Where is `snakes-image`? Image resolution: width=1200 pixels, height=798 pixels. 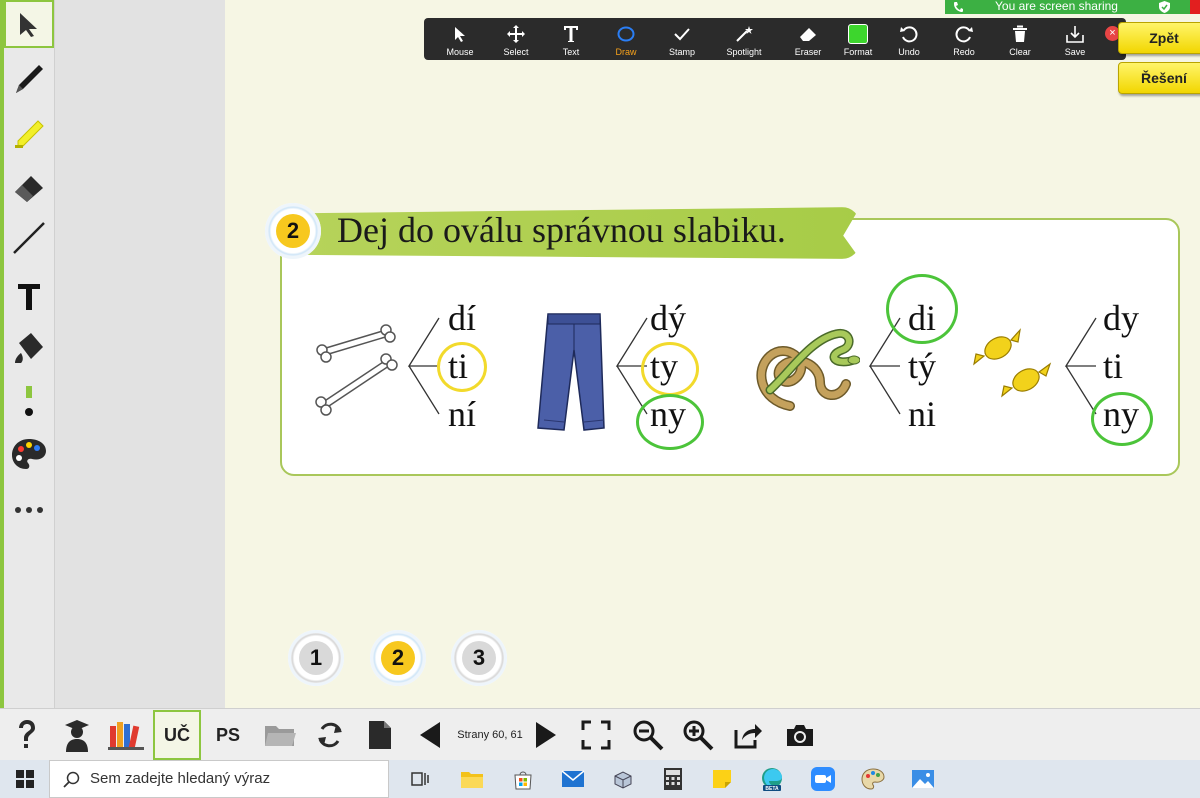 snakes-image is located at coordinates (808, 369).